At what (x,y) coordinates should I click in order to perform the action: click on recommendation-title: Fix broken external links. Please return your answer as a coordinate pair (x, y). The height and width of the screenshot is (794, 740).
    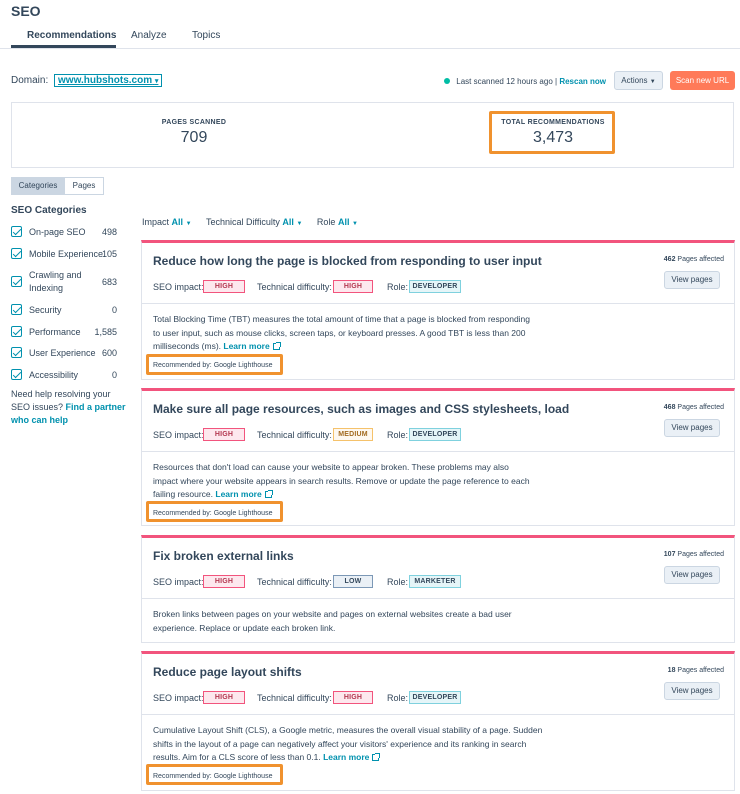
    Looking at the image, I should click on (223, 556).